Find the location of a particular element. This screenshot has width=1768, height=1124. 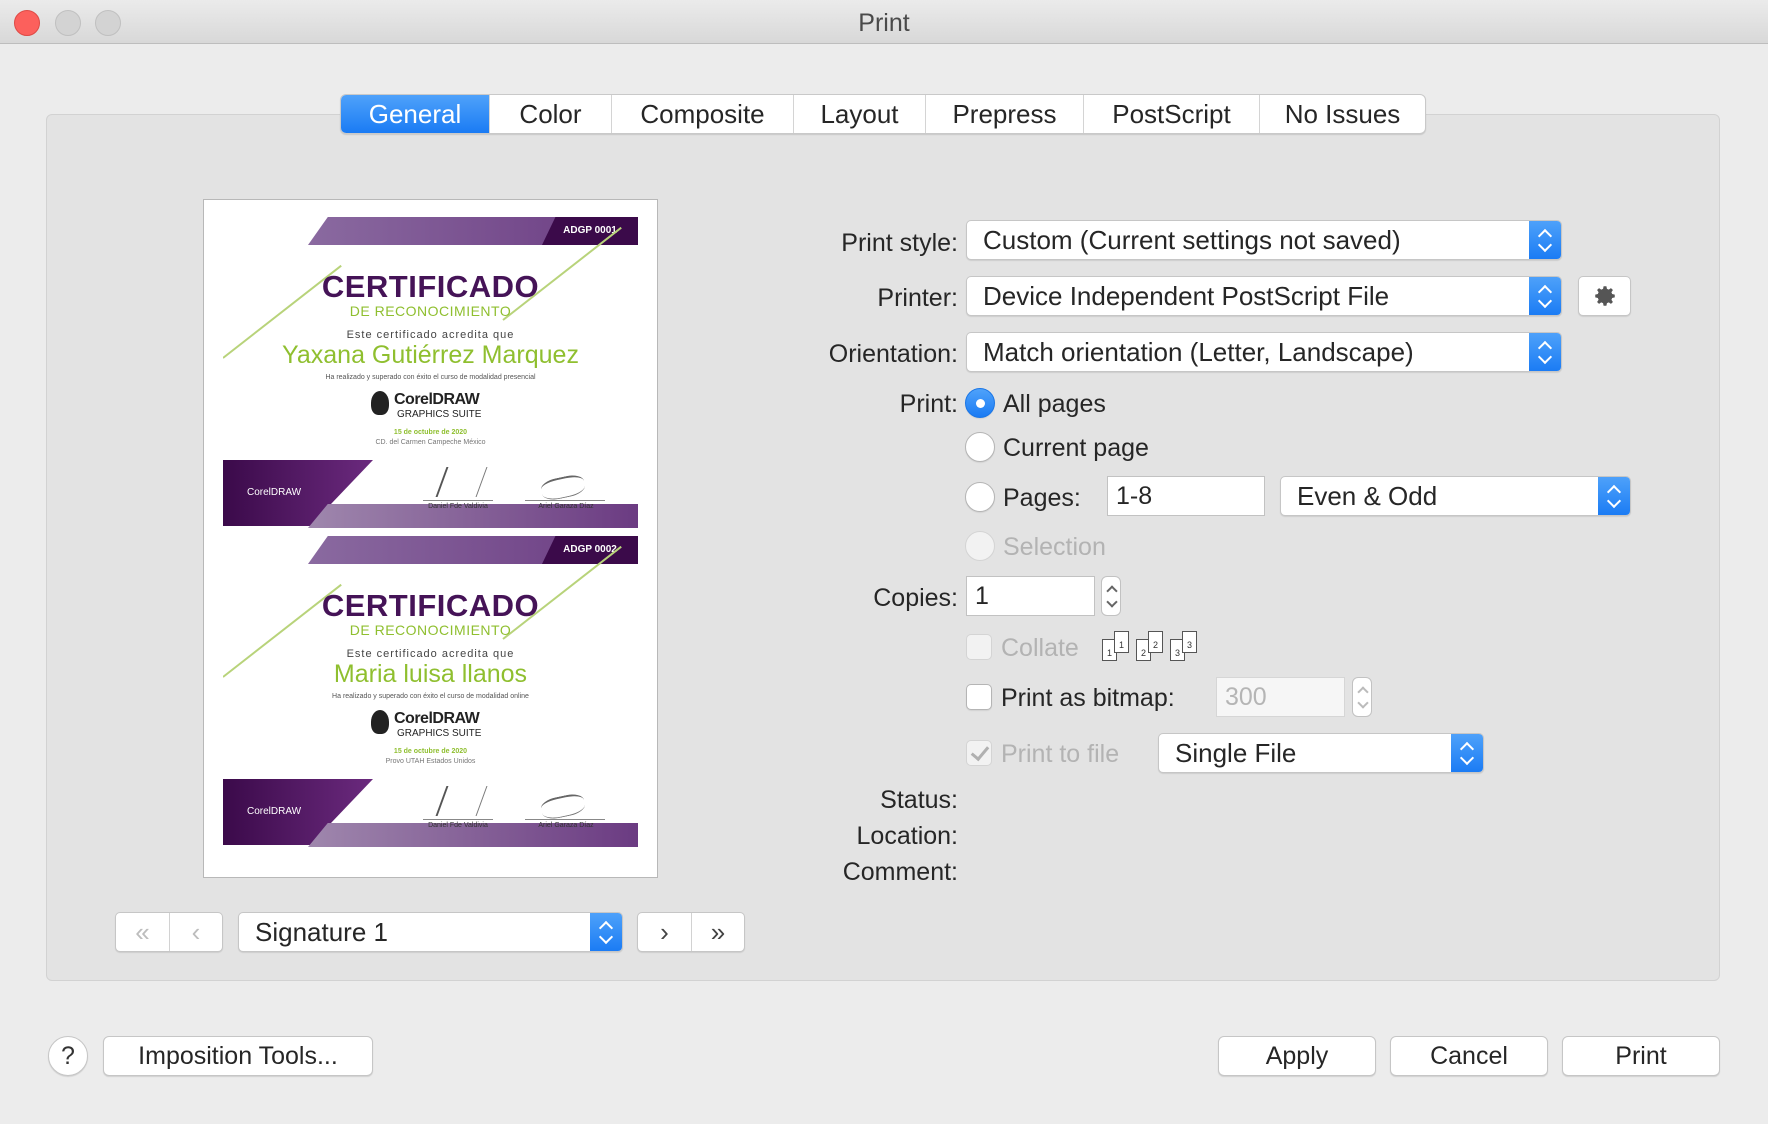

status-label: Status: is located at coordinates (919, 800).